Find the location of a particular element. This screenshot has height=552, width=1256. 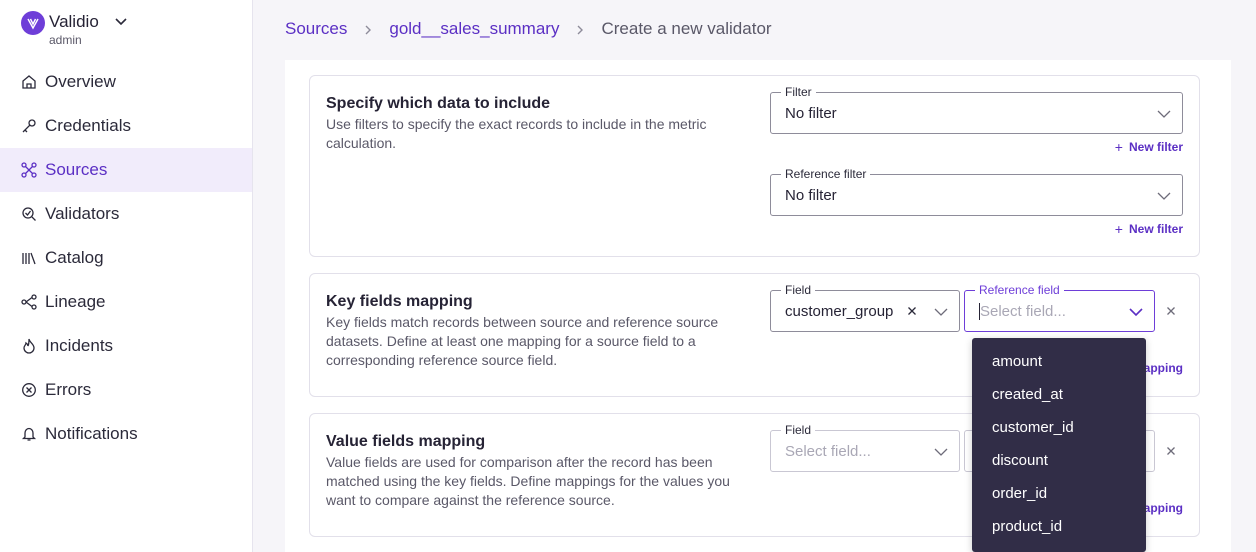

sidebar-item-label: Overview is located at coordinates (80, 81).